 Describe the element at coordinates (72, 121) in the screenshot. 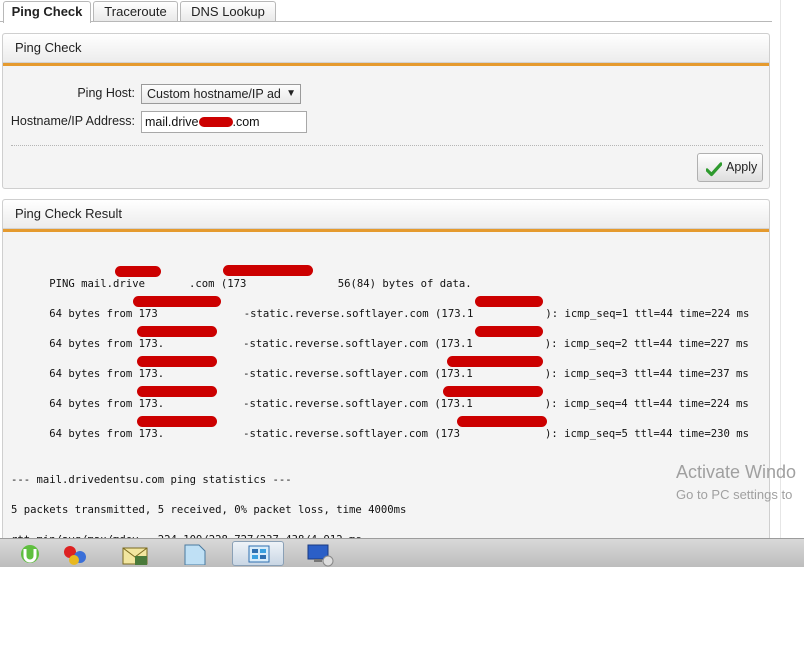

I see `hostname-label: Hostname/IP Address:` at that location.